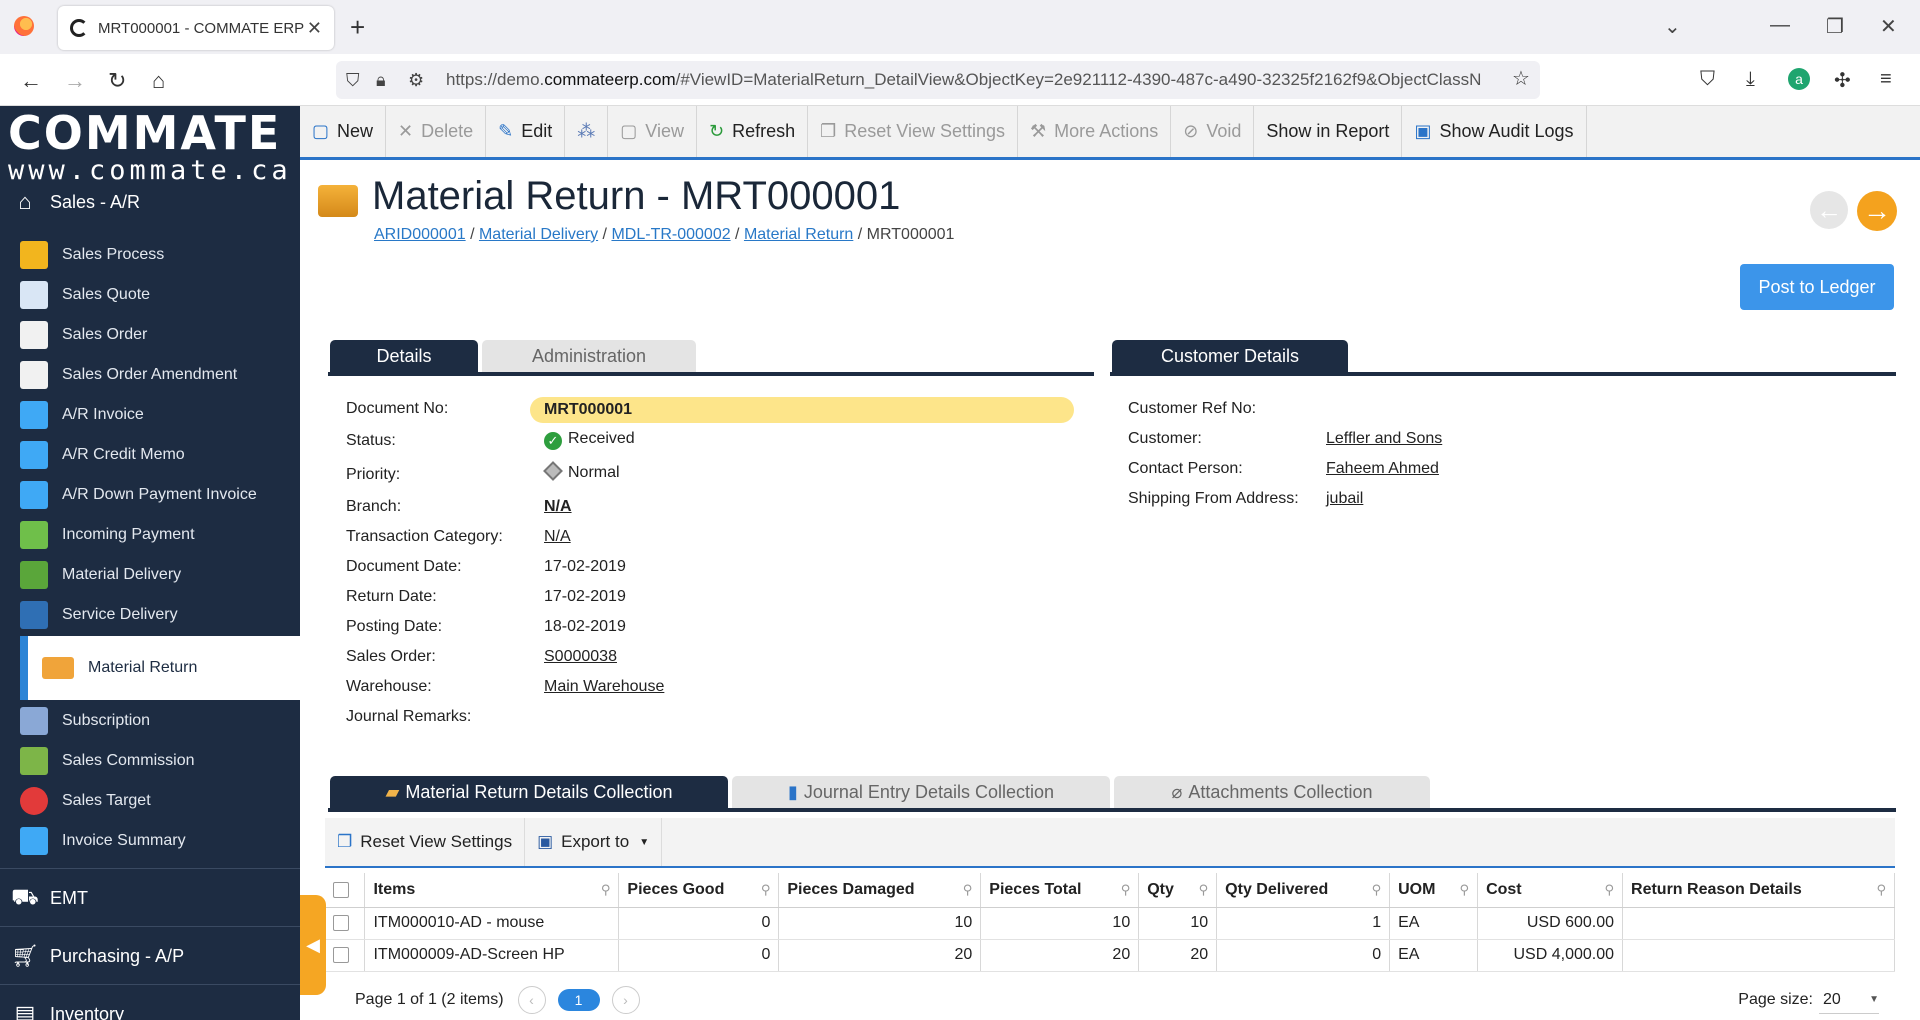 This screenshot has height=1020, width=1920. Describe the element at coordinates (1886, 79) in the screenshot. I see `menu-icon: ≡` at that location.